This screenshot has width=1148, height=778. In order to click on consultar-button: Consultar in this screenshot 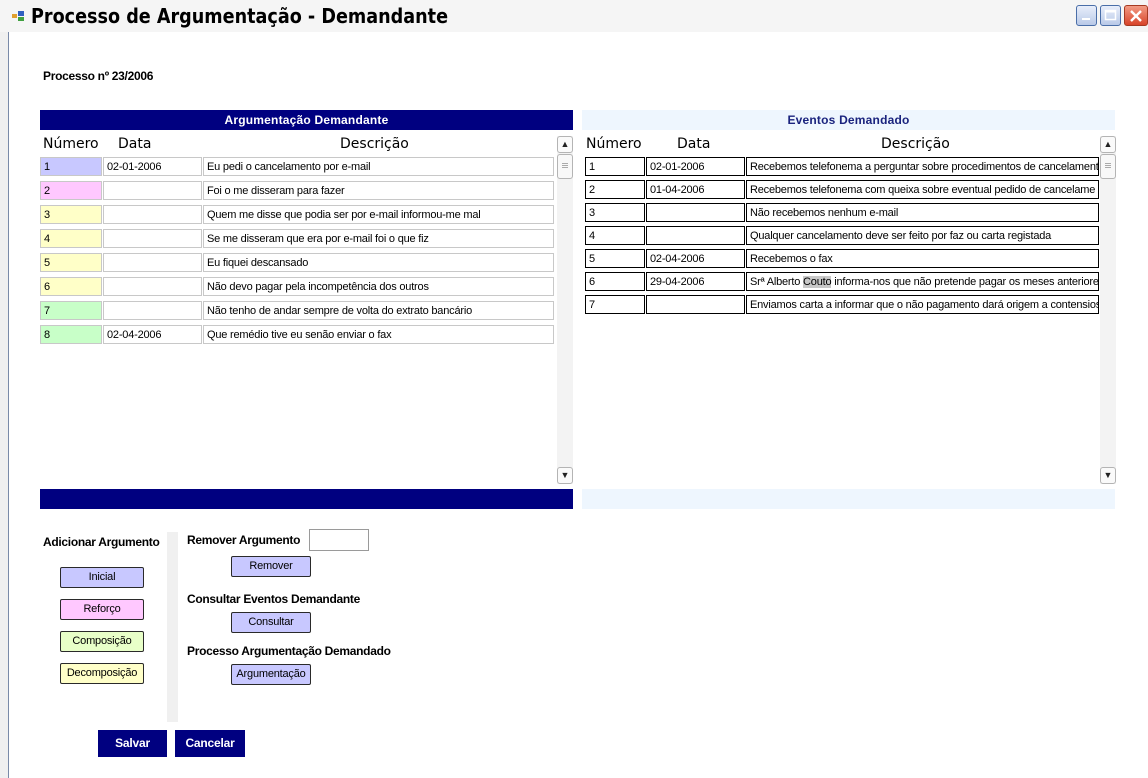, I will do `click(271, 622)`.